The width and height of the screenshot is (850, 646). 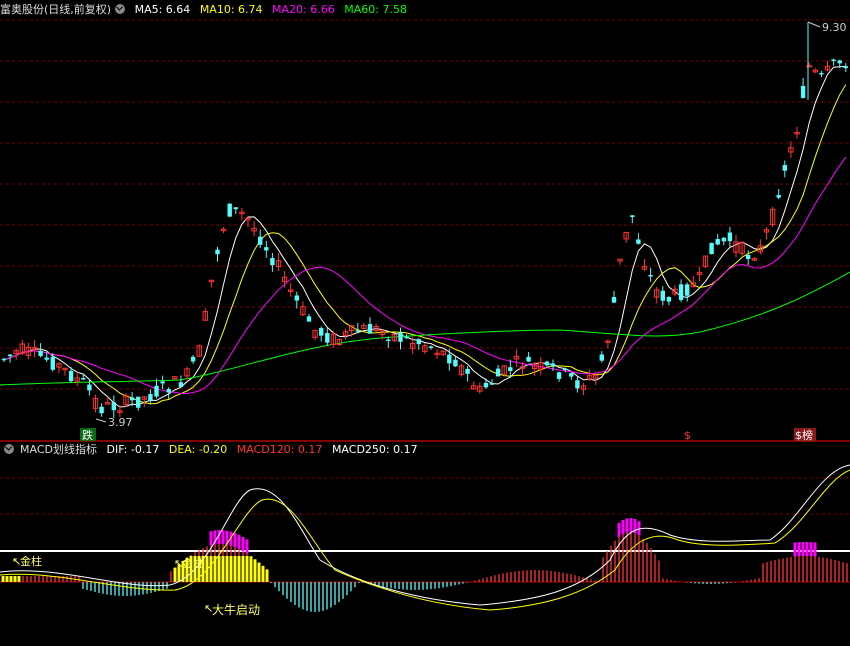 What do you see at coordinates (31, 561) in the screenshot?
I see `annotation-gold-bar-1: 金柱` at bounding box center [31, 561].